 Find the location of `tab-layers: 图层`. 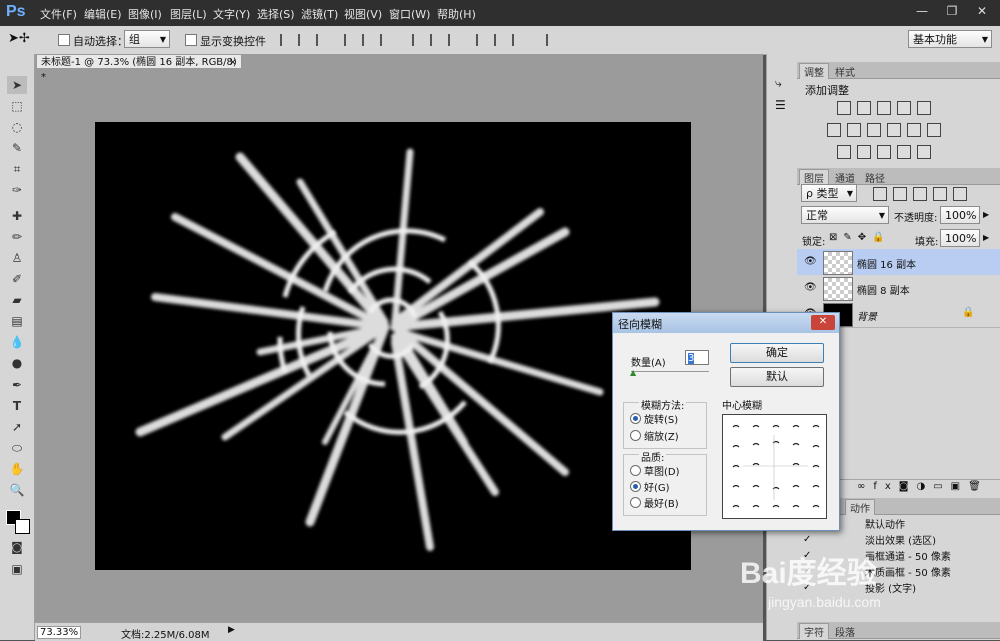

tab-layers: 图层 is located at coordinates (814, 177).